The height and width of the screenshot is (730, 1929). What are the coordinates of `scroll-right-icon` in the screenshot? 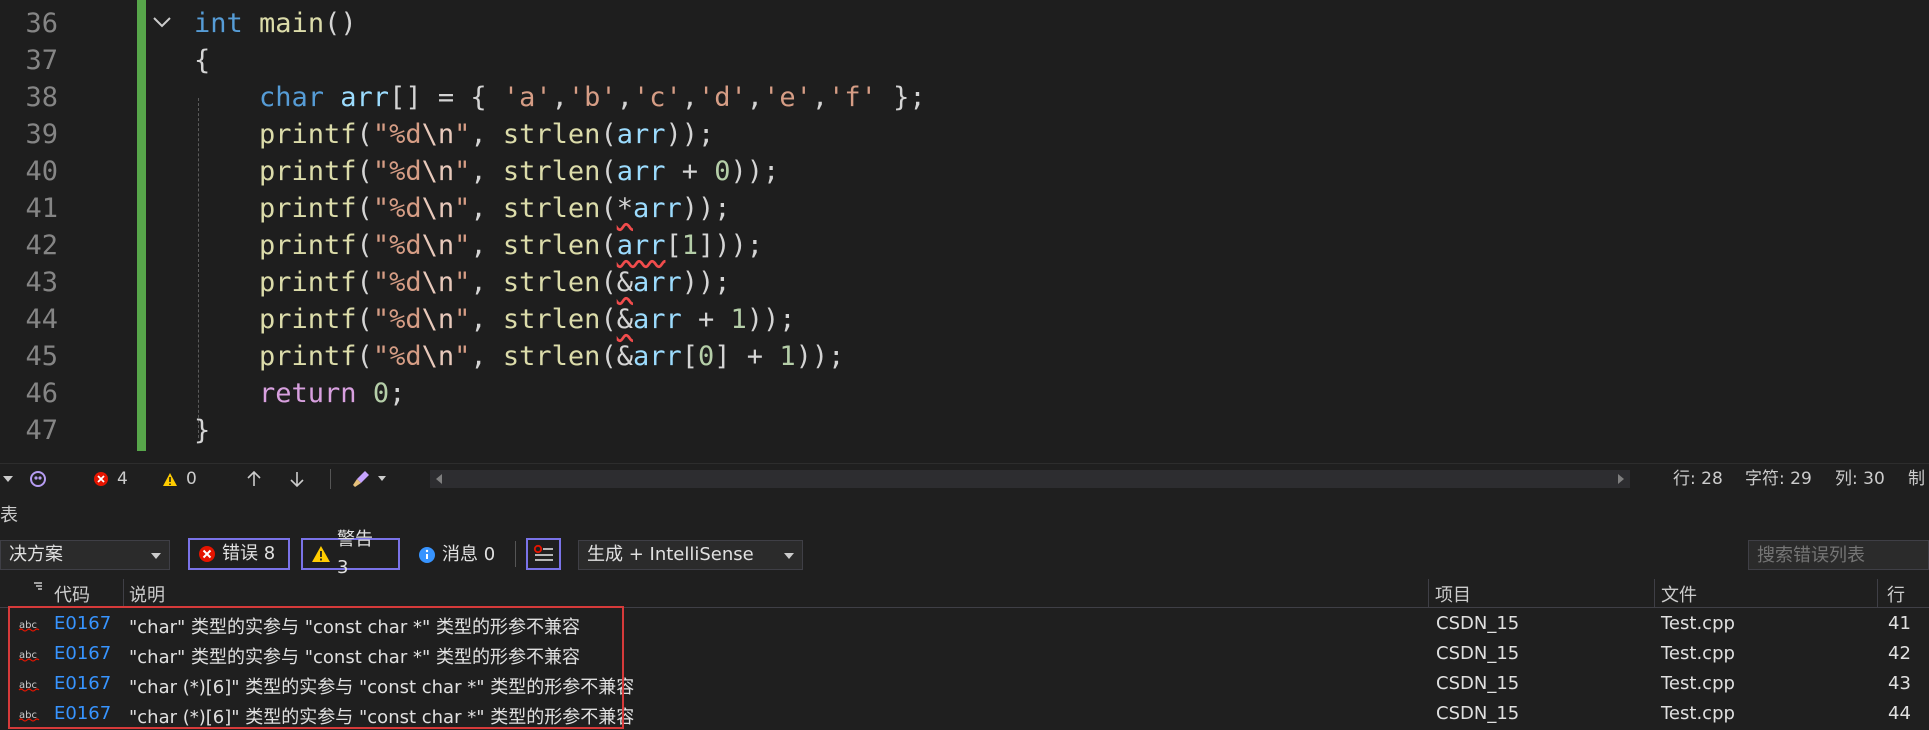 It's located at (1621, 479).